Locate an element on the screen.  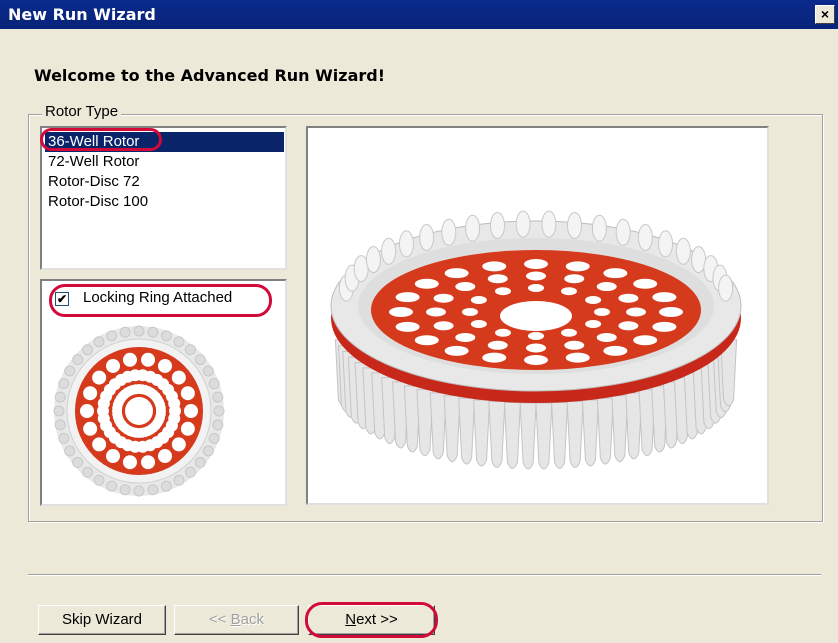
rotor-type-legend: Rotor Type is located at coordinates (82, 111).